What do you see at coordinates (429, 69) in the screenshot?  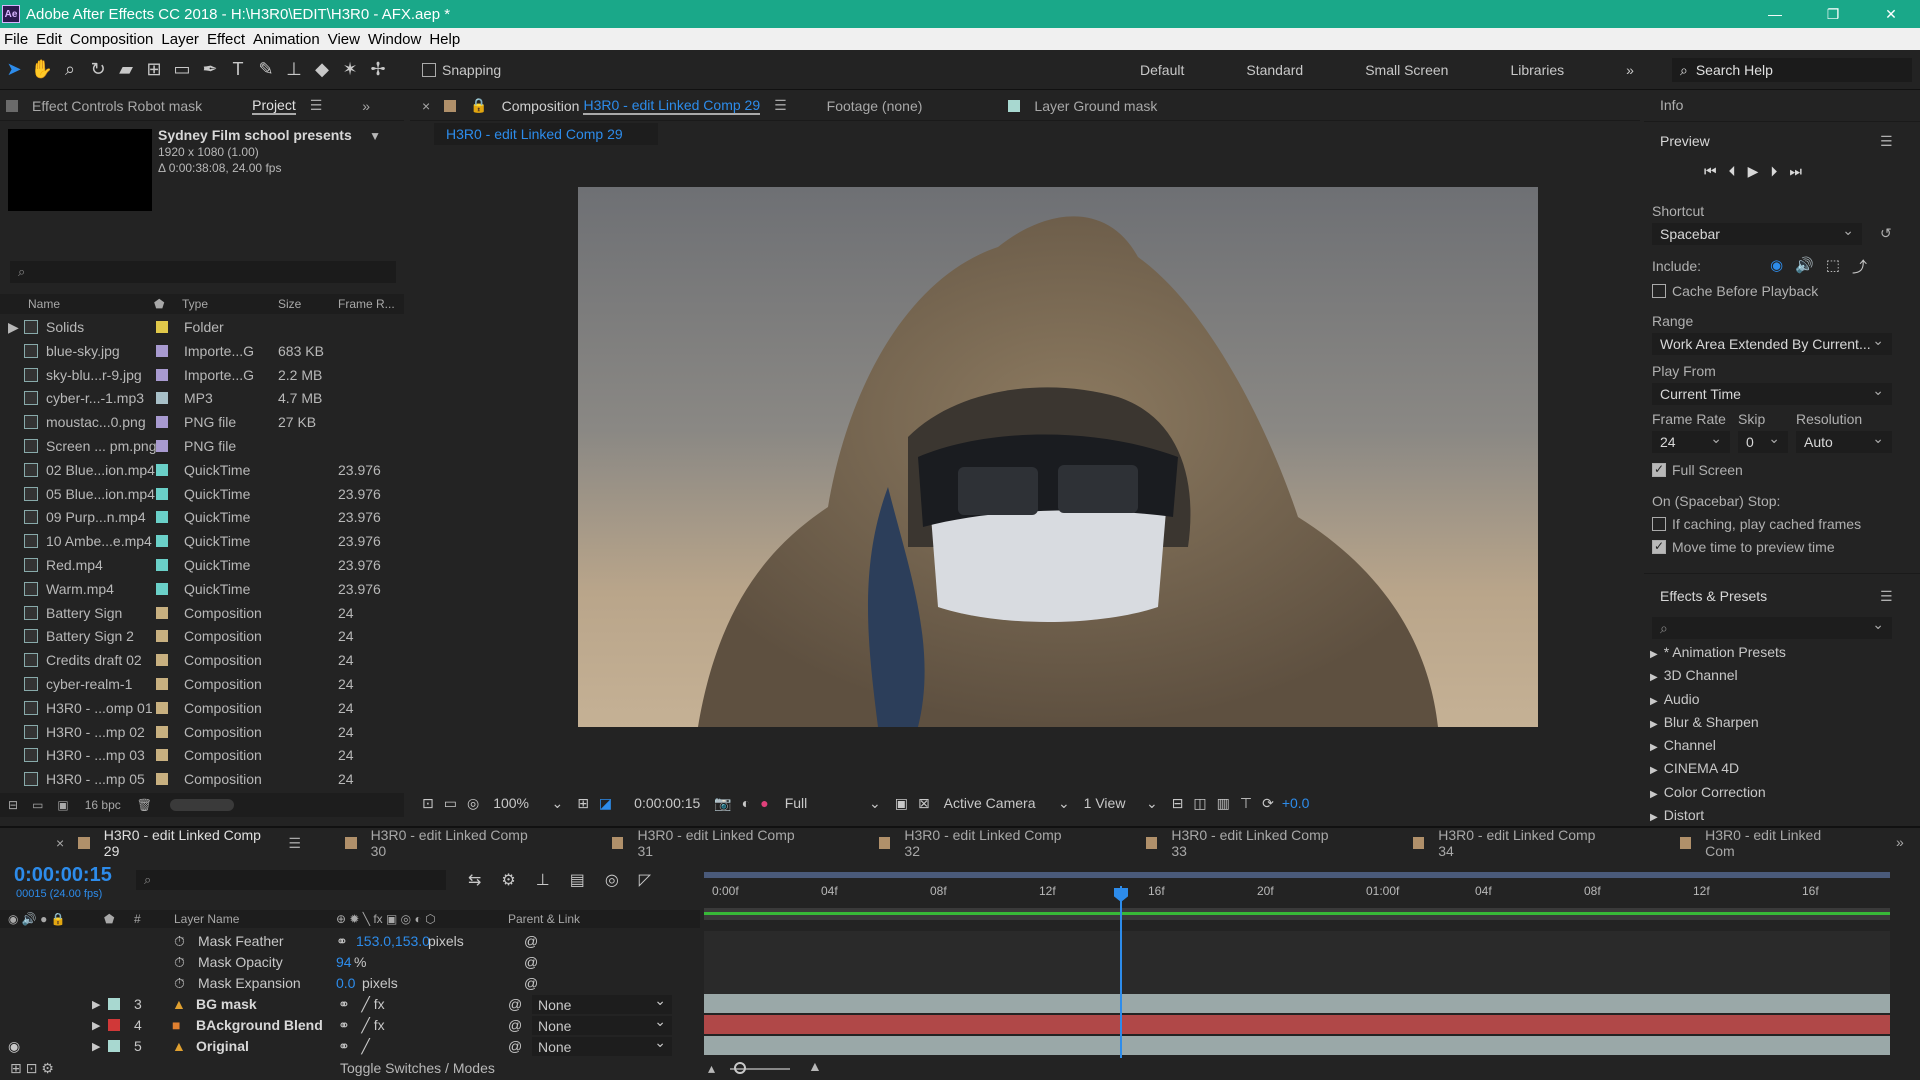 I see `snapping-checkbox` at bounding box center [429, 69].